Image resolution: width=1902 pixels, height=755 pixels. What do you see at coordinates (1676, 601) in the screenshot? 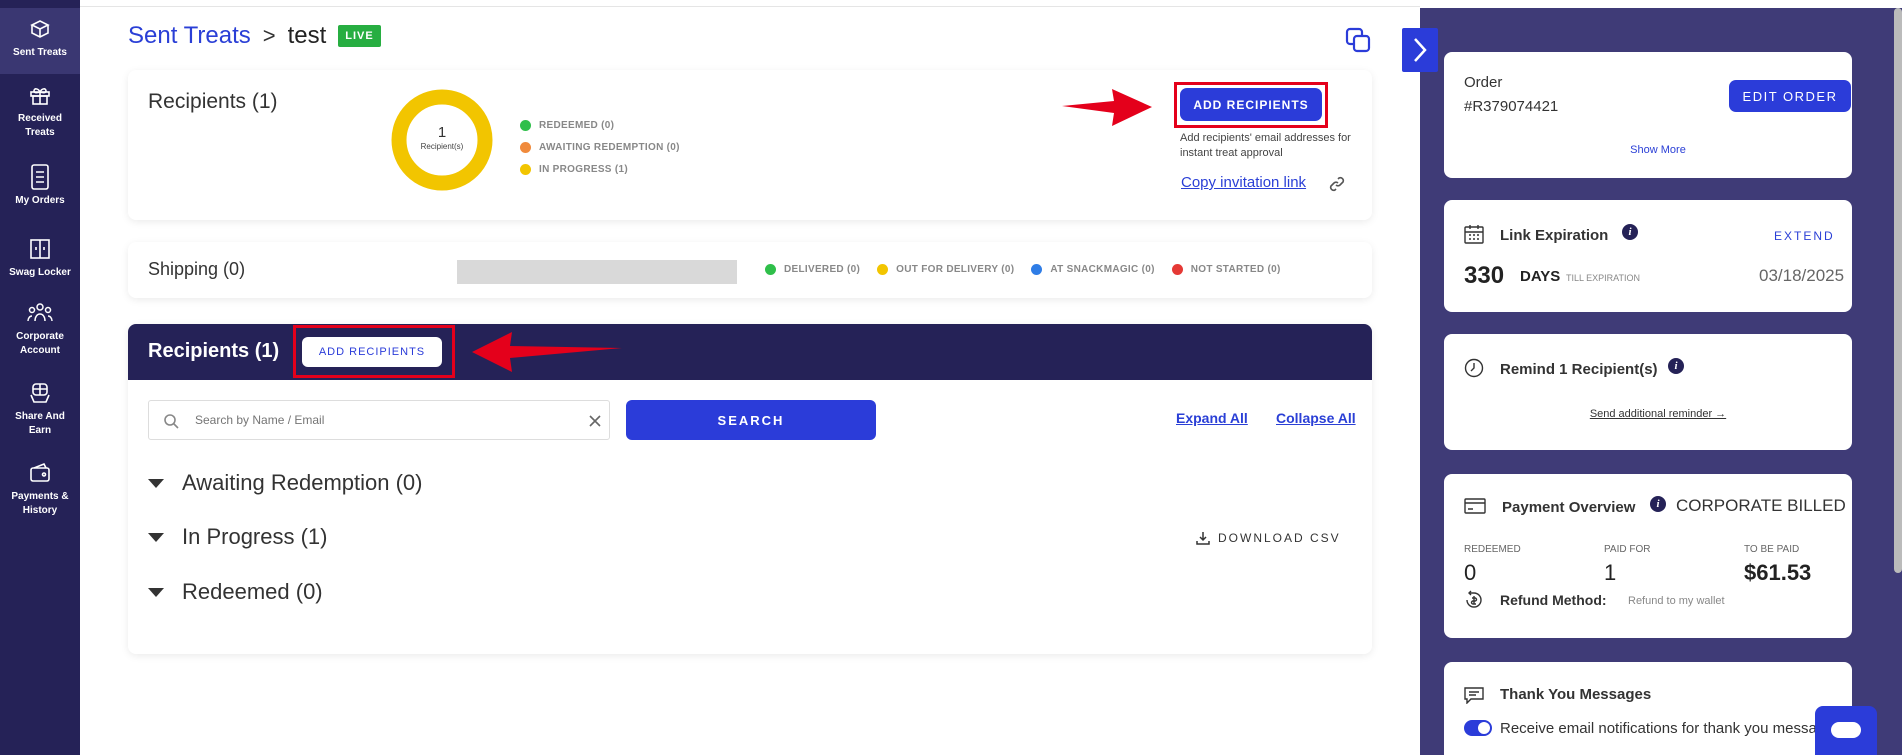
I see `refund-method-value: Refund to my wallet` at bounding box center [1676, 601].